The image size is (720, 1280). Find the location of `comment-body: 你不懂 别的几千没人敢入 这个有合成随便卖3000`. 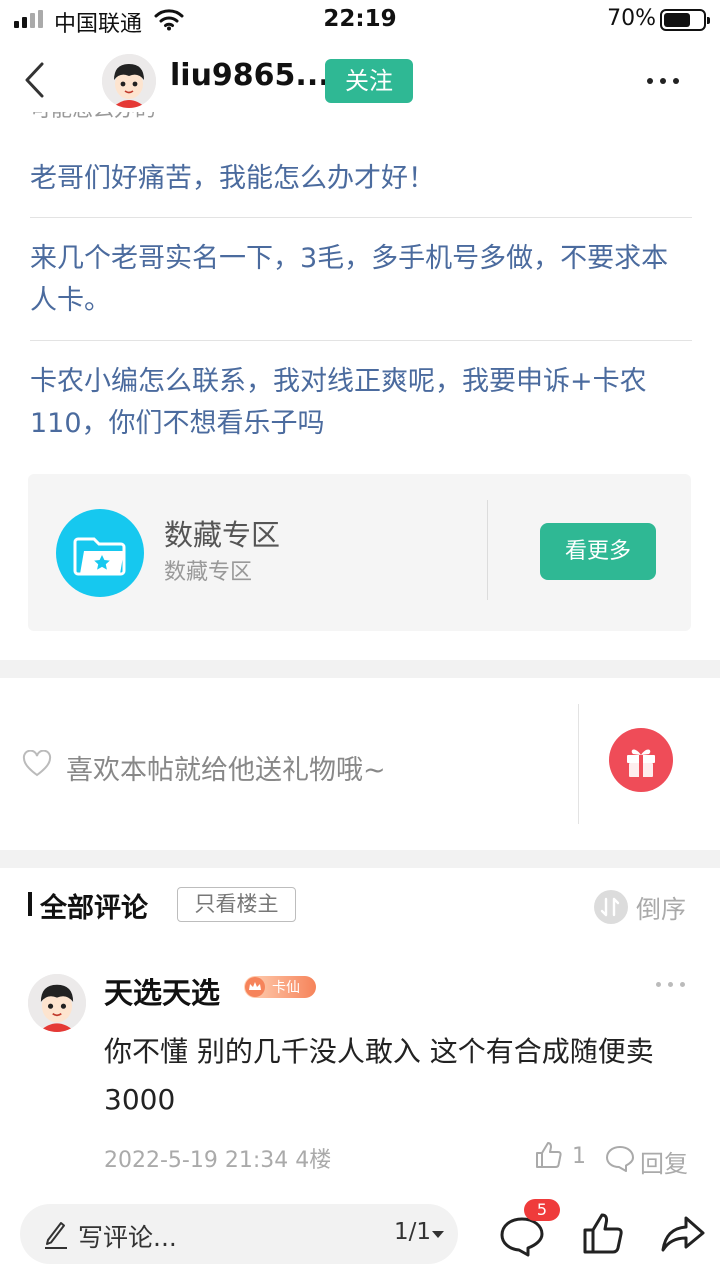

comment-body: 你不懂 别的几千没人敢入 这个有合成随便卖3000 is located at coordinates (379, 1075).